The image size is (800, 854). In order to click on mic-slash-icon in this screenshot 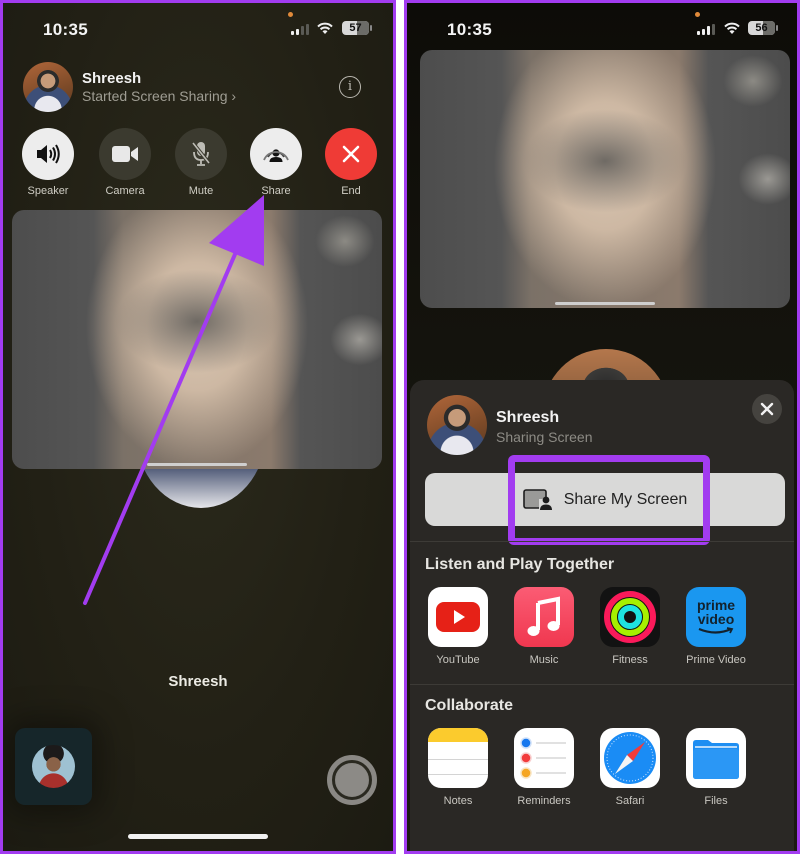, I will do `click(201, 153)`.